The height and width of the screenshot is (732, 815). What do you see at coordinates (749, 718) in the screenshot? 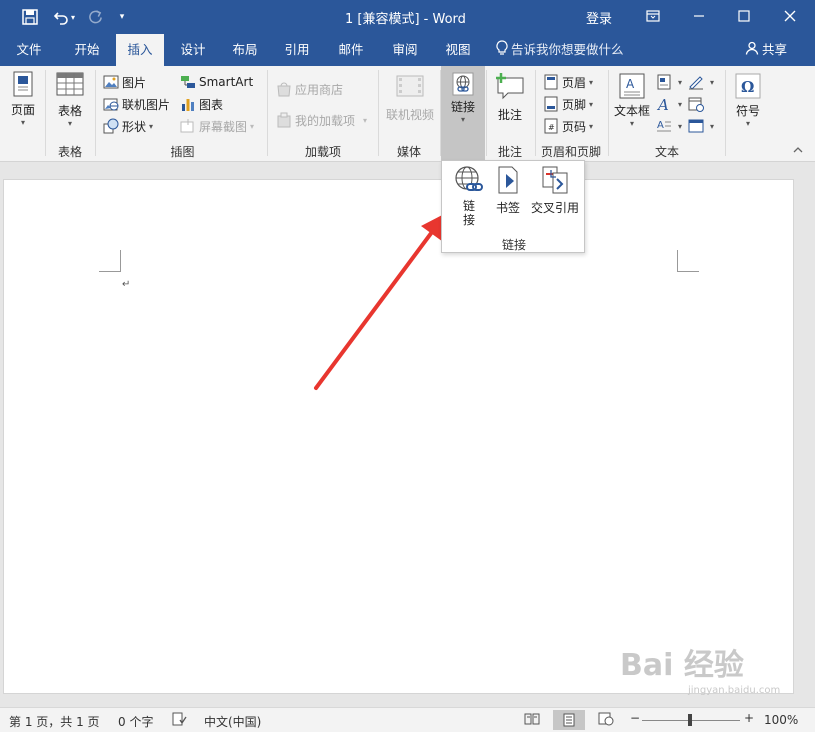
I see `zoom-in-button: +` at bounding box center [749, 718].